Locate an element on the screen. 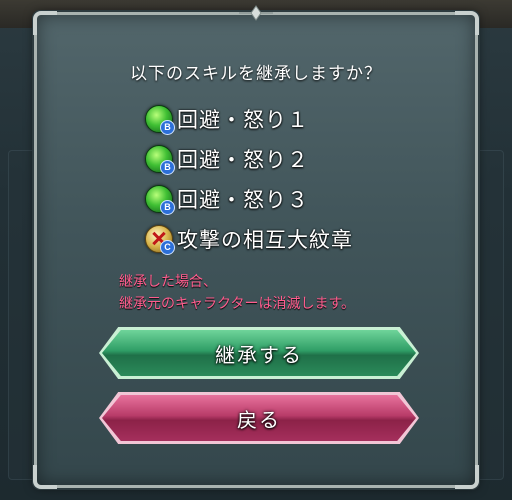 This screenshot has width=512, height=500. skill-item: B 回避・怒り３ is located at coordinates (249, 199).